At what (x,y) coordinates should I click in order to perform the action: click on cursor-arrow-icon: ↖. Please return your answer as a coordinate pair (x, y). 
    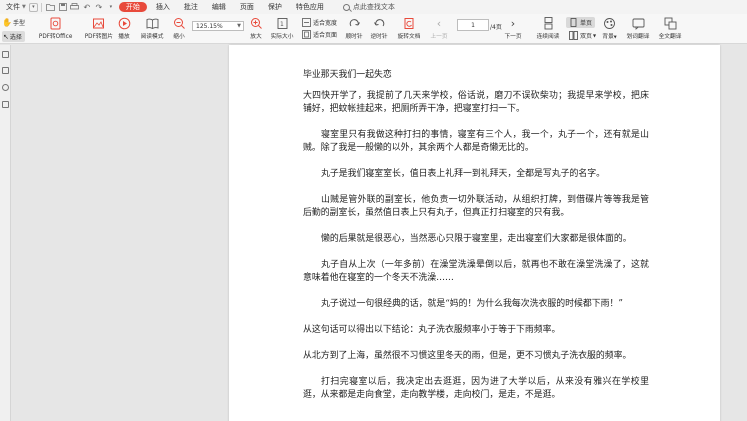
    Looking at the image, I should click on (6, 36).